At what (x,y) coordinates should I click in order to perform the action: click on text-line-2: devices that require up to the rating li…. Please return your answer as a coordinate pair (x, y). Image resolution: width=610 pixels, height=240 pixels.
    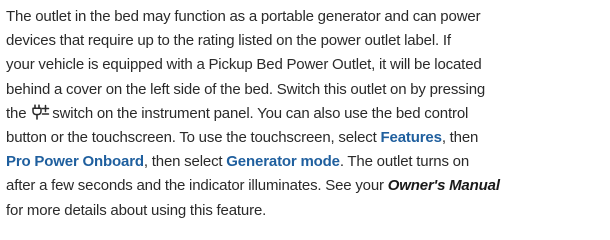
    Looking at the image, I should click on (228, 41).